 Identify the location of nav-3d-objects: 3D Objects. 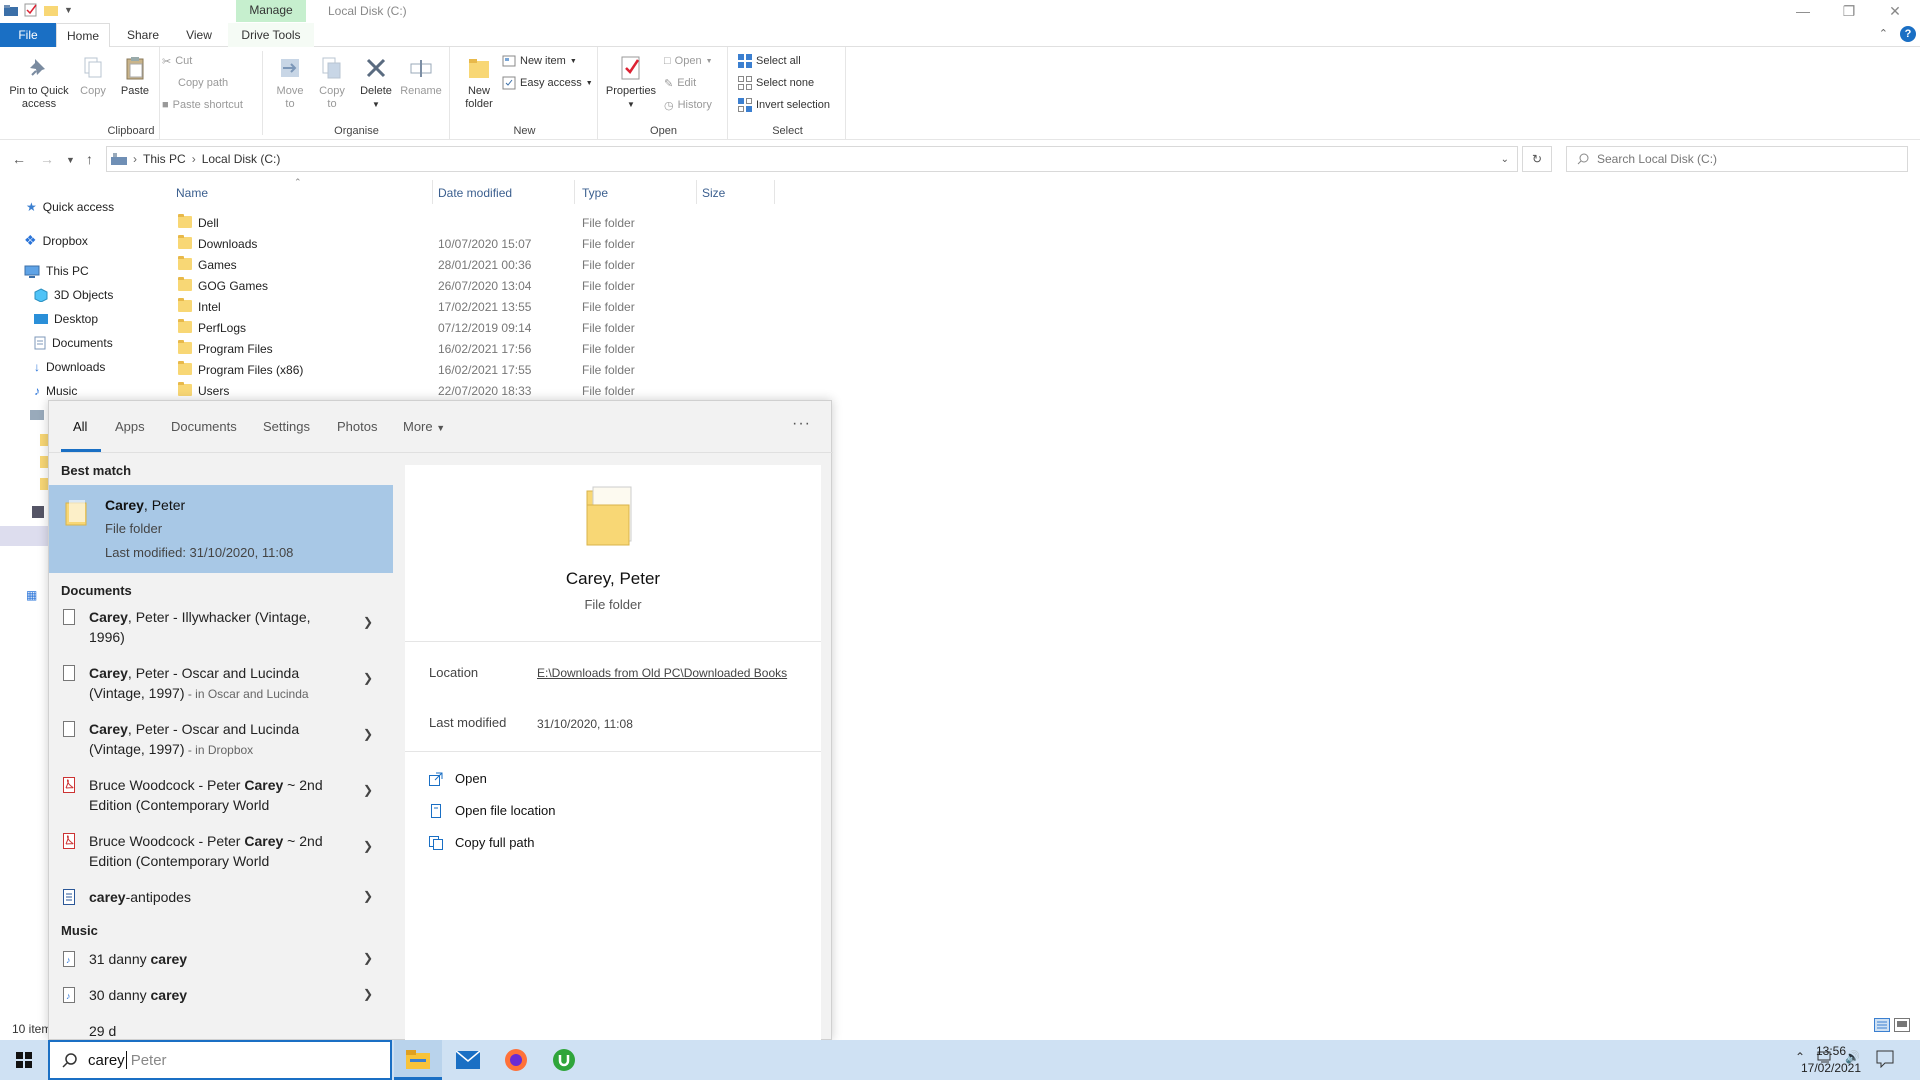
(73, 295).